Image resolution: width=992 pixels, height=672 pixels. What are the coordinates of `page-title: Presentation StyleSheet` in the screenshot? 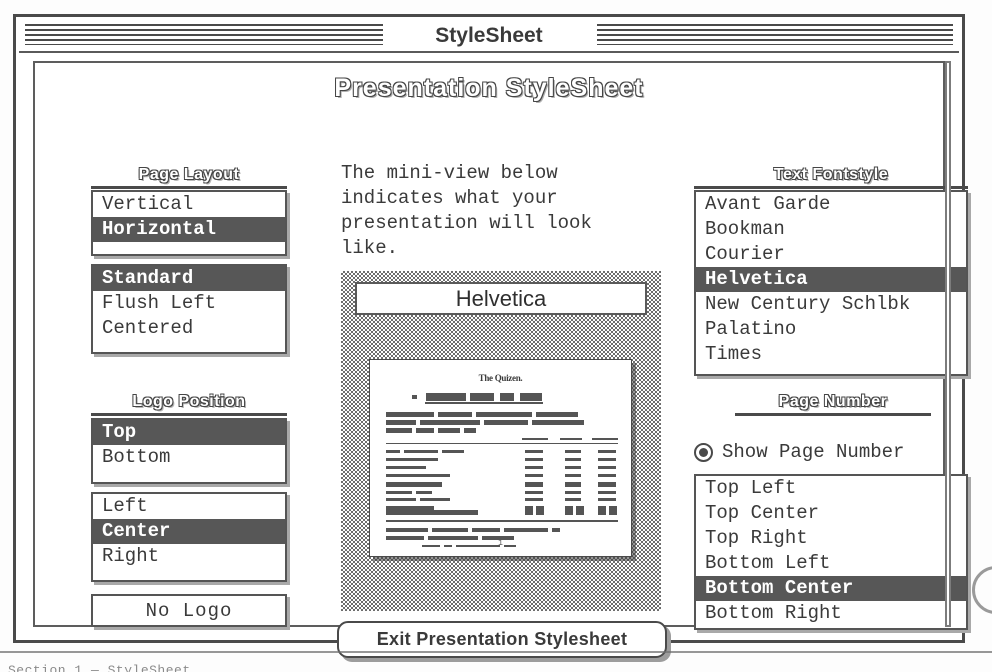 It's located at (489, 88).